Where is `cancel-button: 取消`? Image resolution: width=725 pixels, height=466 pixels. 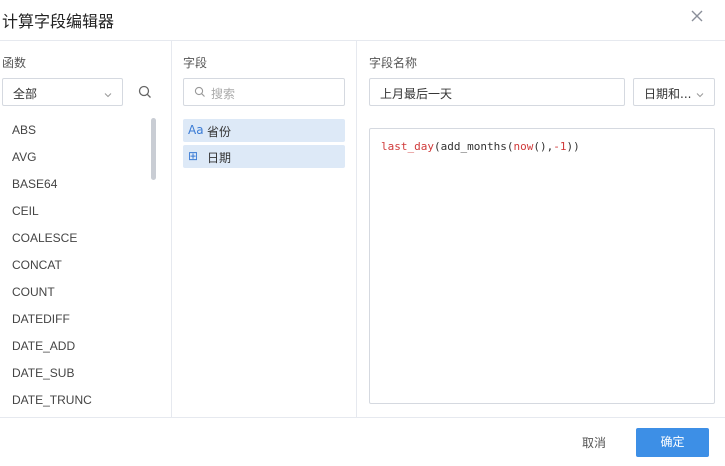 cancel-button: 取消 is located at coordinates (594, 443).